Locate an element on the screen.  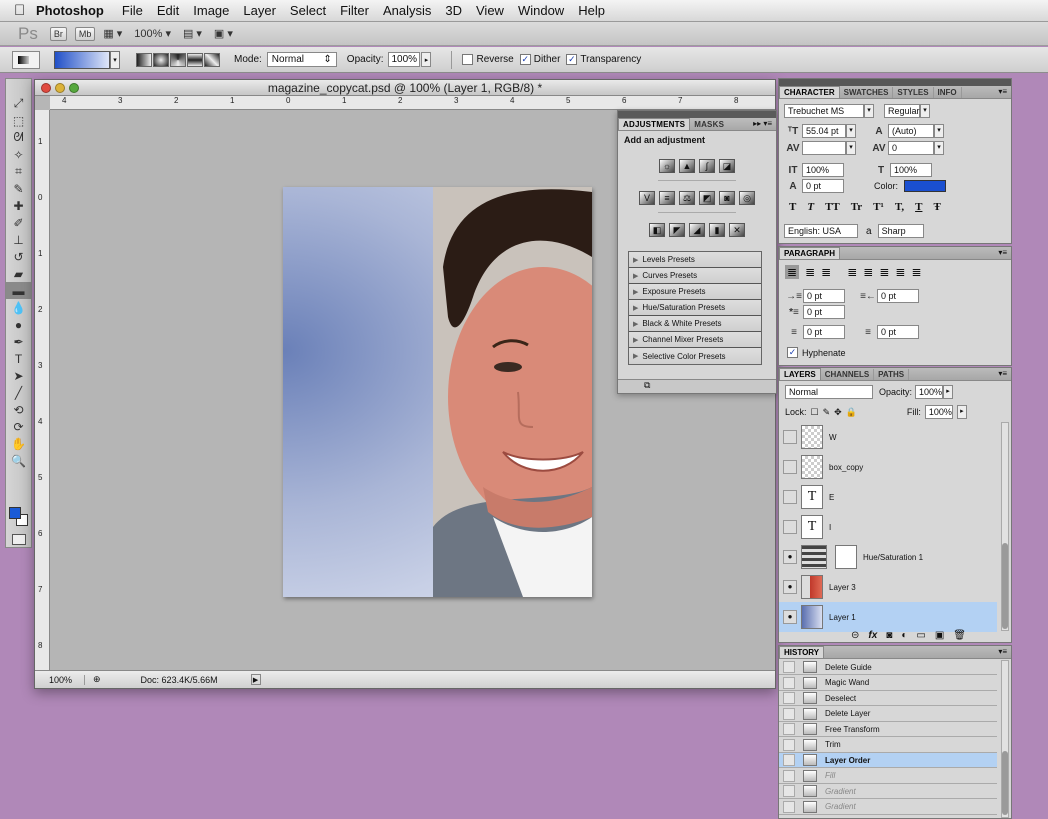
zoom-dropdown: 100% ▾ is located at coordinates (152, 34).